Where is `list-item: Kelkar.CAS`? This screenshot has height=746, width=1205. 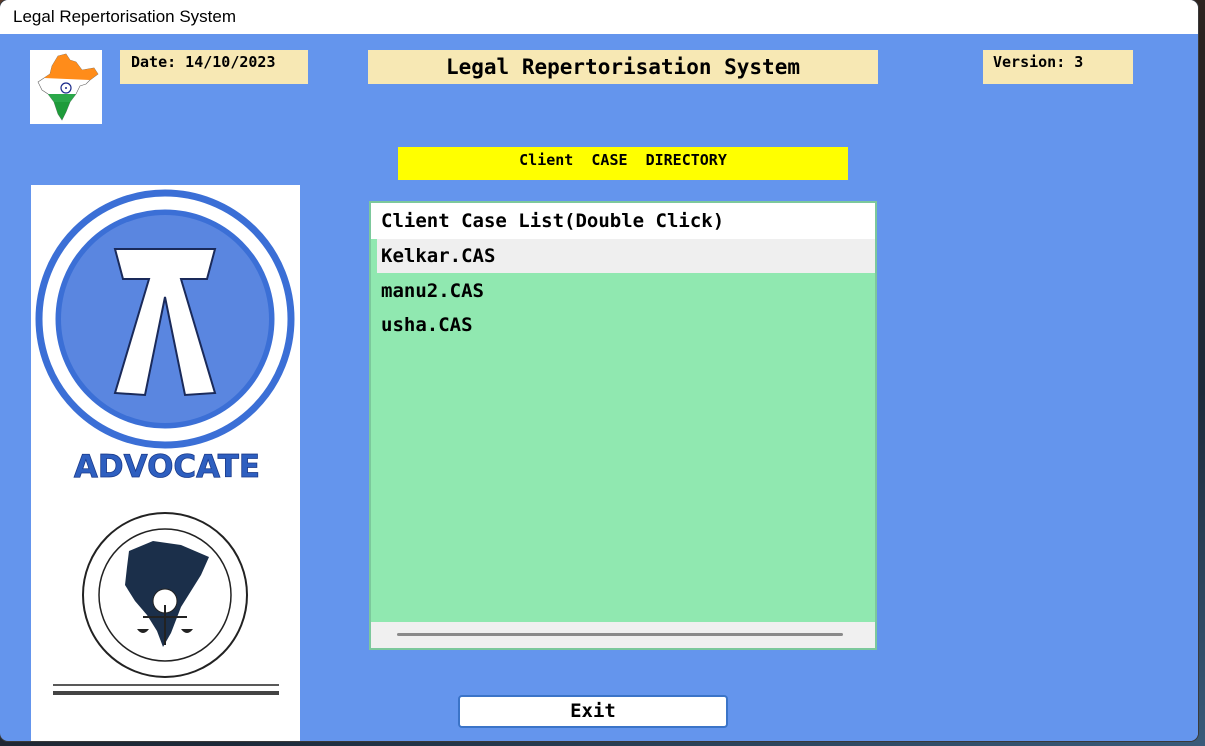 list-item: Kelkar.CAS is located at coordinates (626, 256).